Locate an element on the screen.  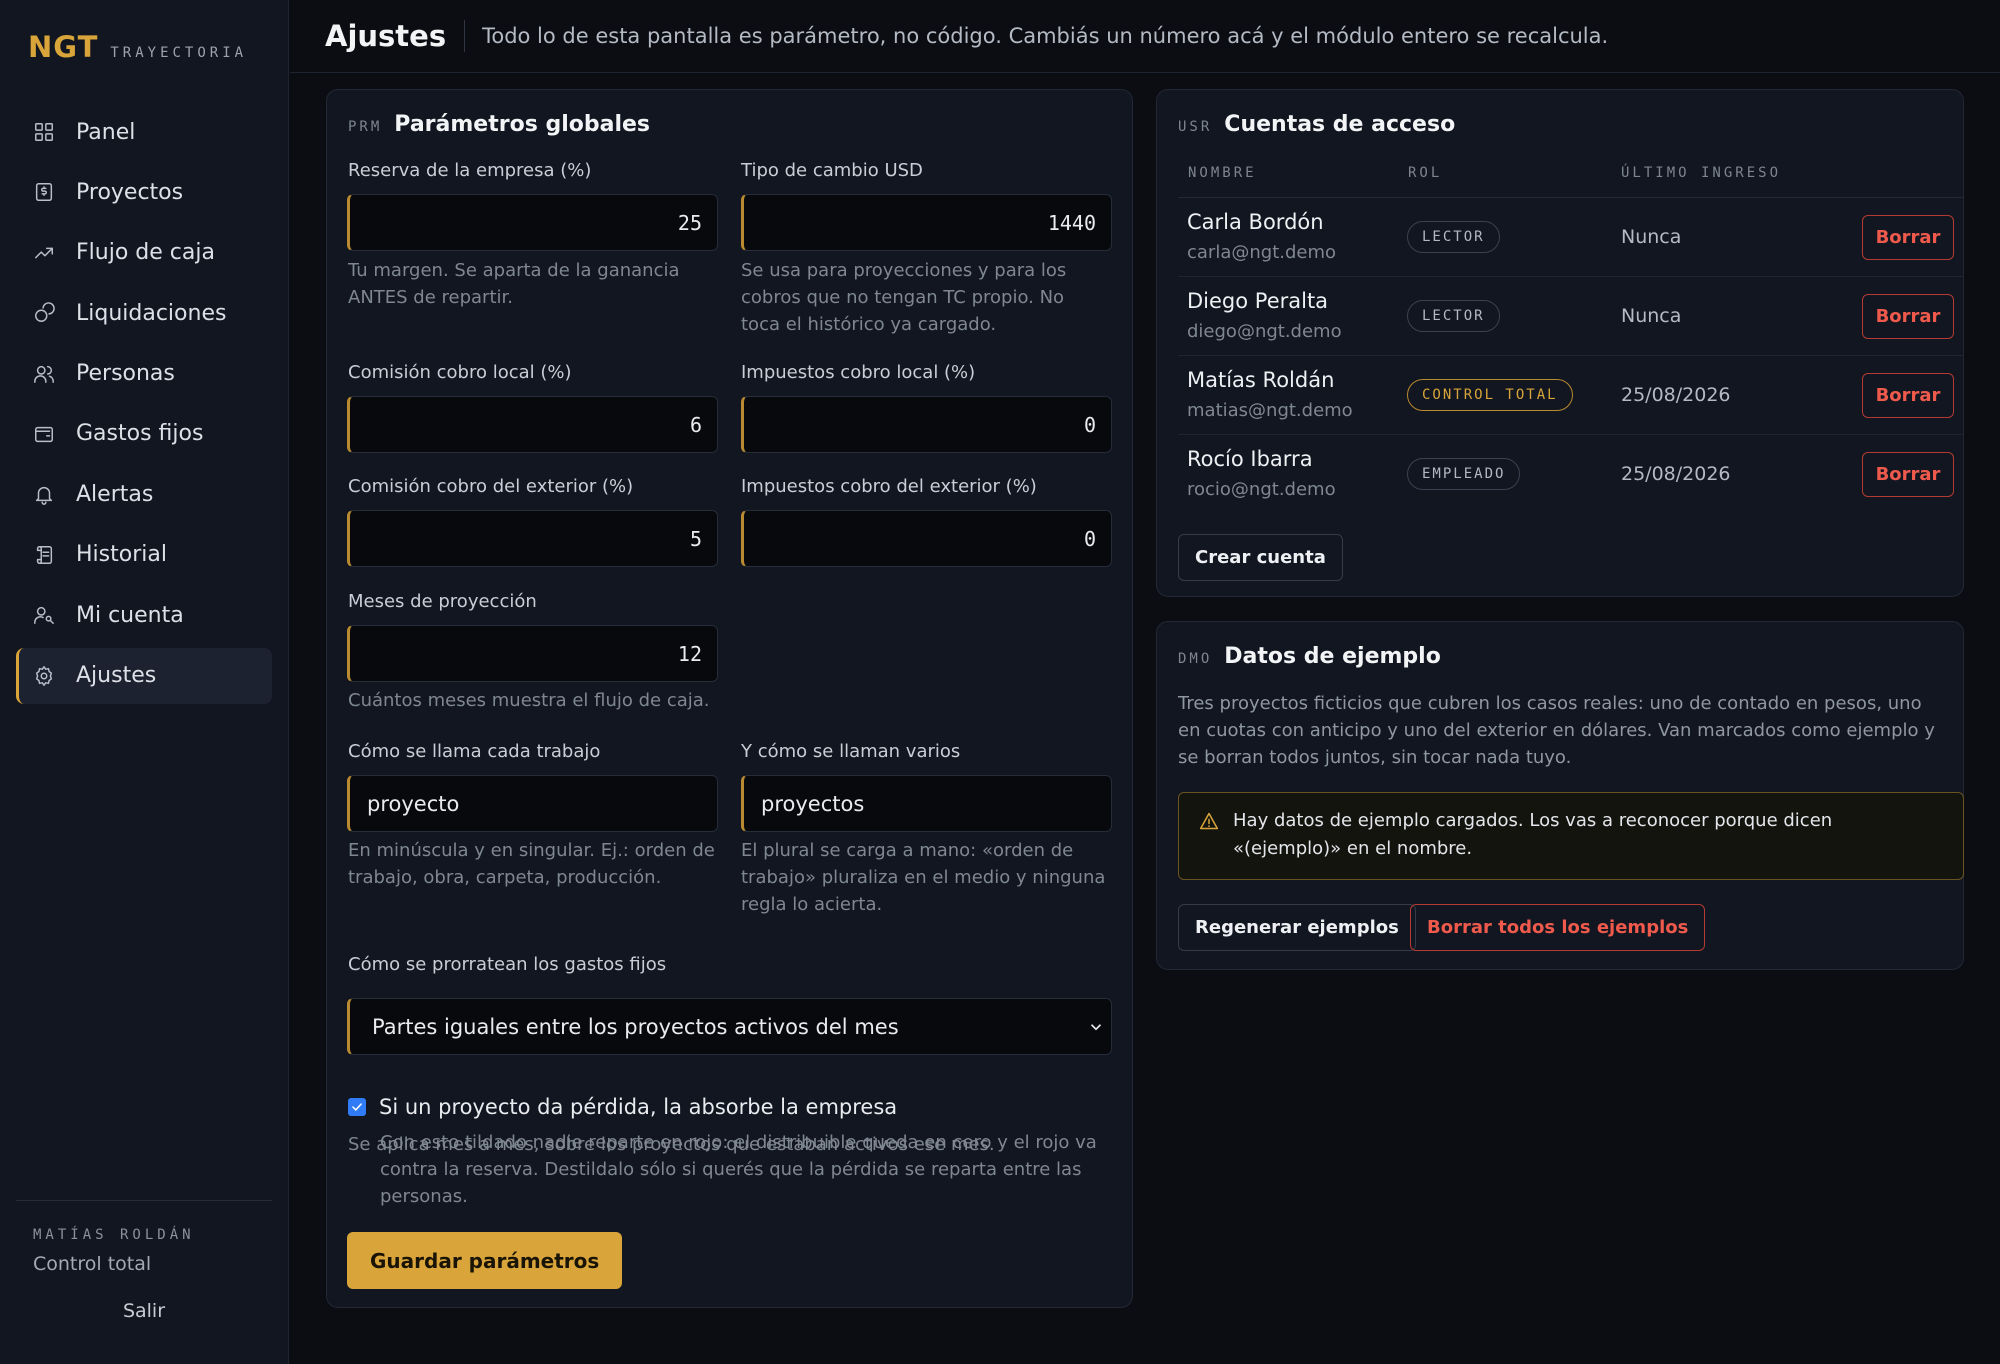
prorrateo-label: Cómo se prorratean los gastos fijos is located at coordinates (507, 964).